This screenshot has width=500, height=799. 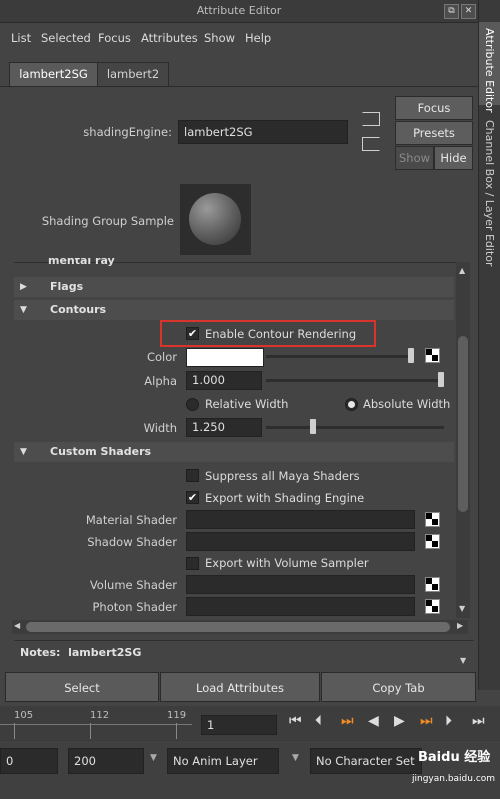 What do you see at coordinates (463, 660) in the screenshot?
I see `notes-expand-icon: ▼` at bounding box center [463, 660].